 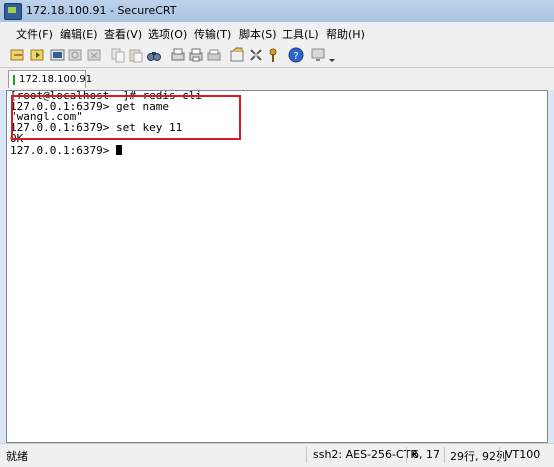 What do you see at coordinates (523, 454) in the screenshot?
I see `status-terminal-type: VT100` at bounding box center [523, 454].